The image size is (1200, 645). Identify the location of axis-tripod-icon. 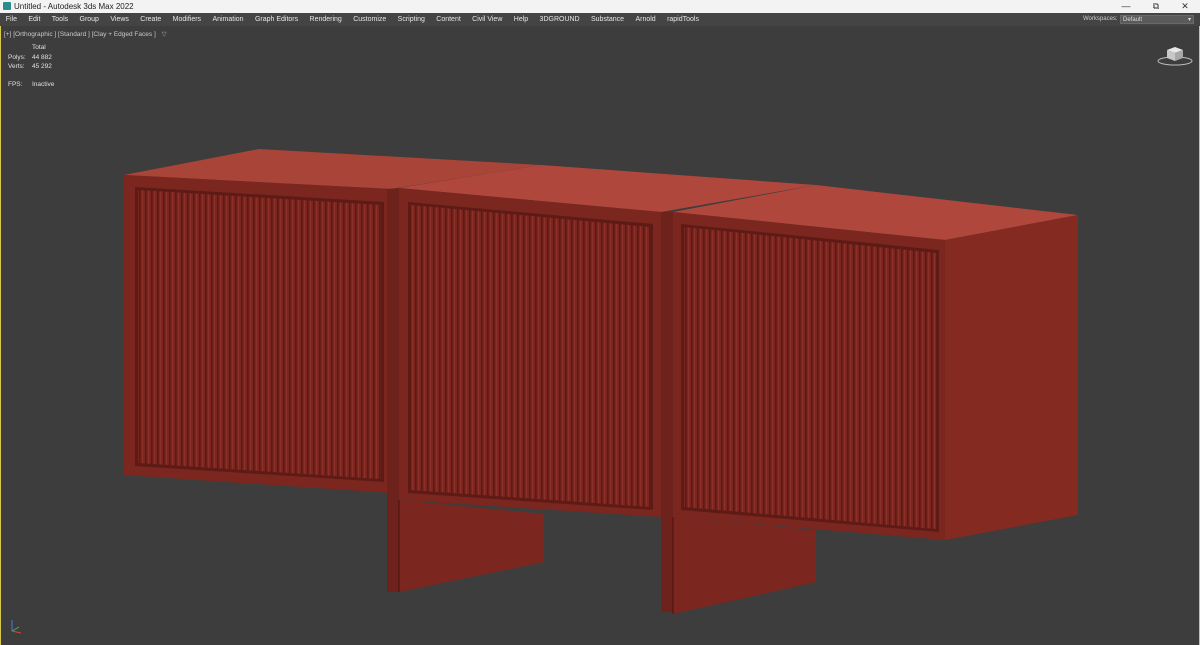
(16, 627).